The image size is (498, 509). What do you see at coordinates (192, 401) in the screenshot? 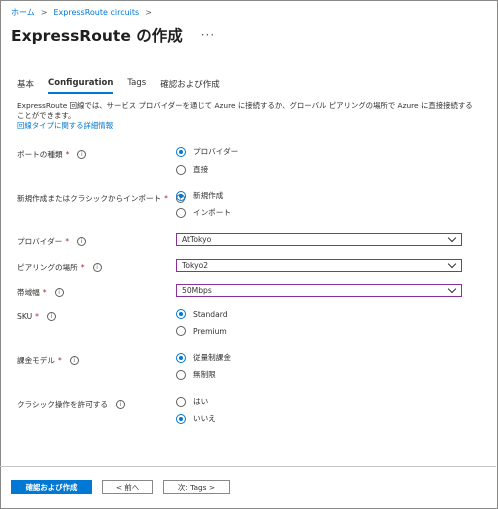
I see `radio-yes: はい` at bounding box center [192, 401].